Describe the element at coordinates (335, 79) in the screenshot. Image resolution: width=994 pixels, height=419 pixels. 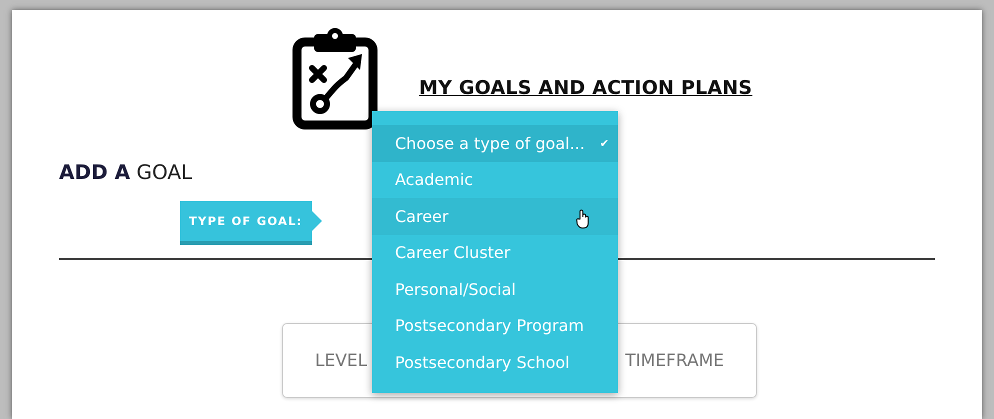
I see `clipboard-icon` at that location.